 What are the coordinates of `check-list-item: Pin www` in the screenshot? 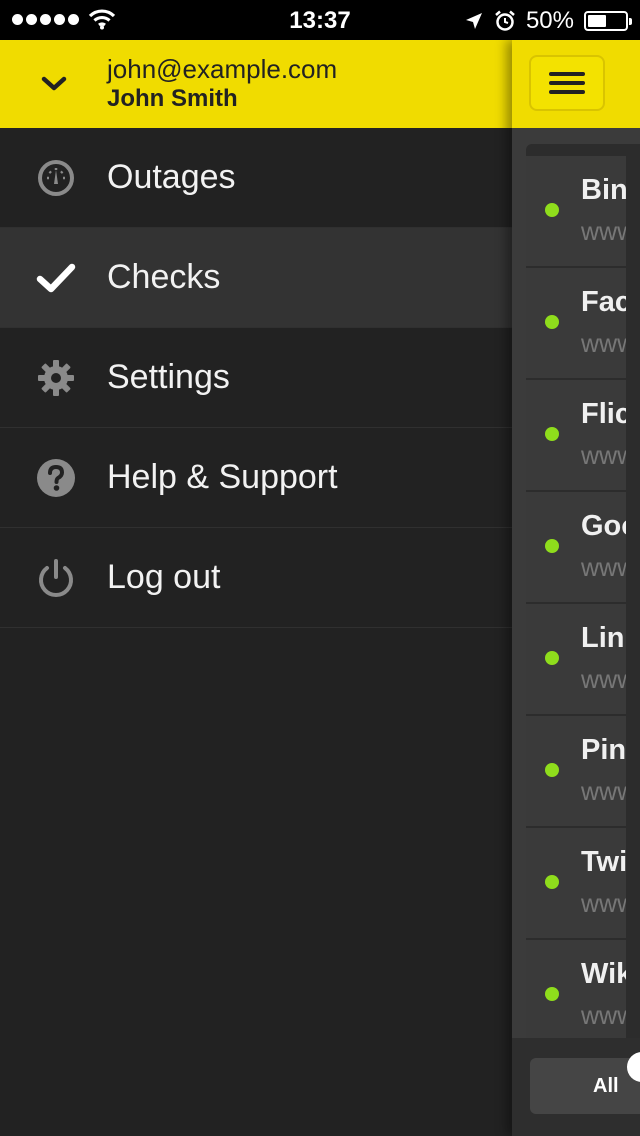 It's located at (576, 772).